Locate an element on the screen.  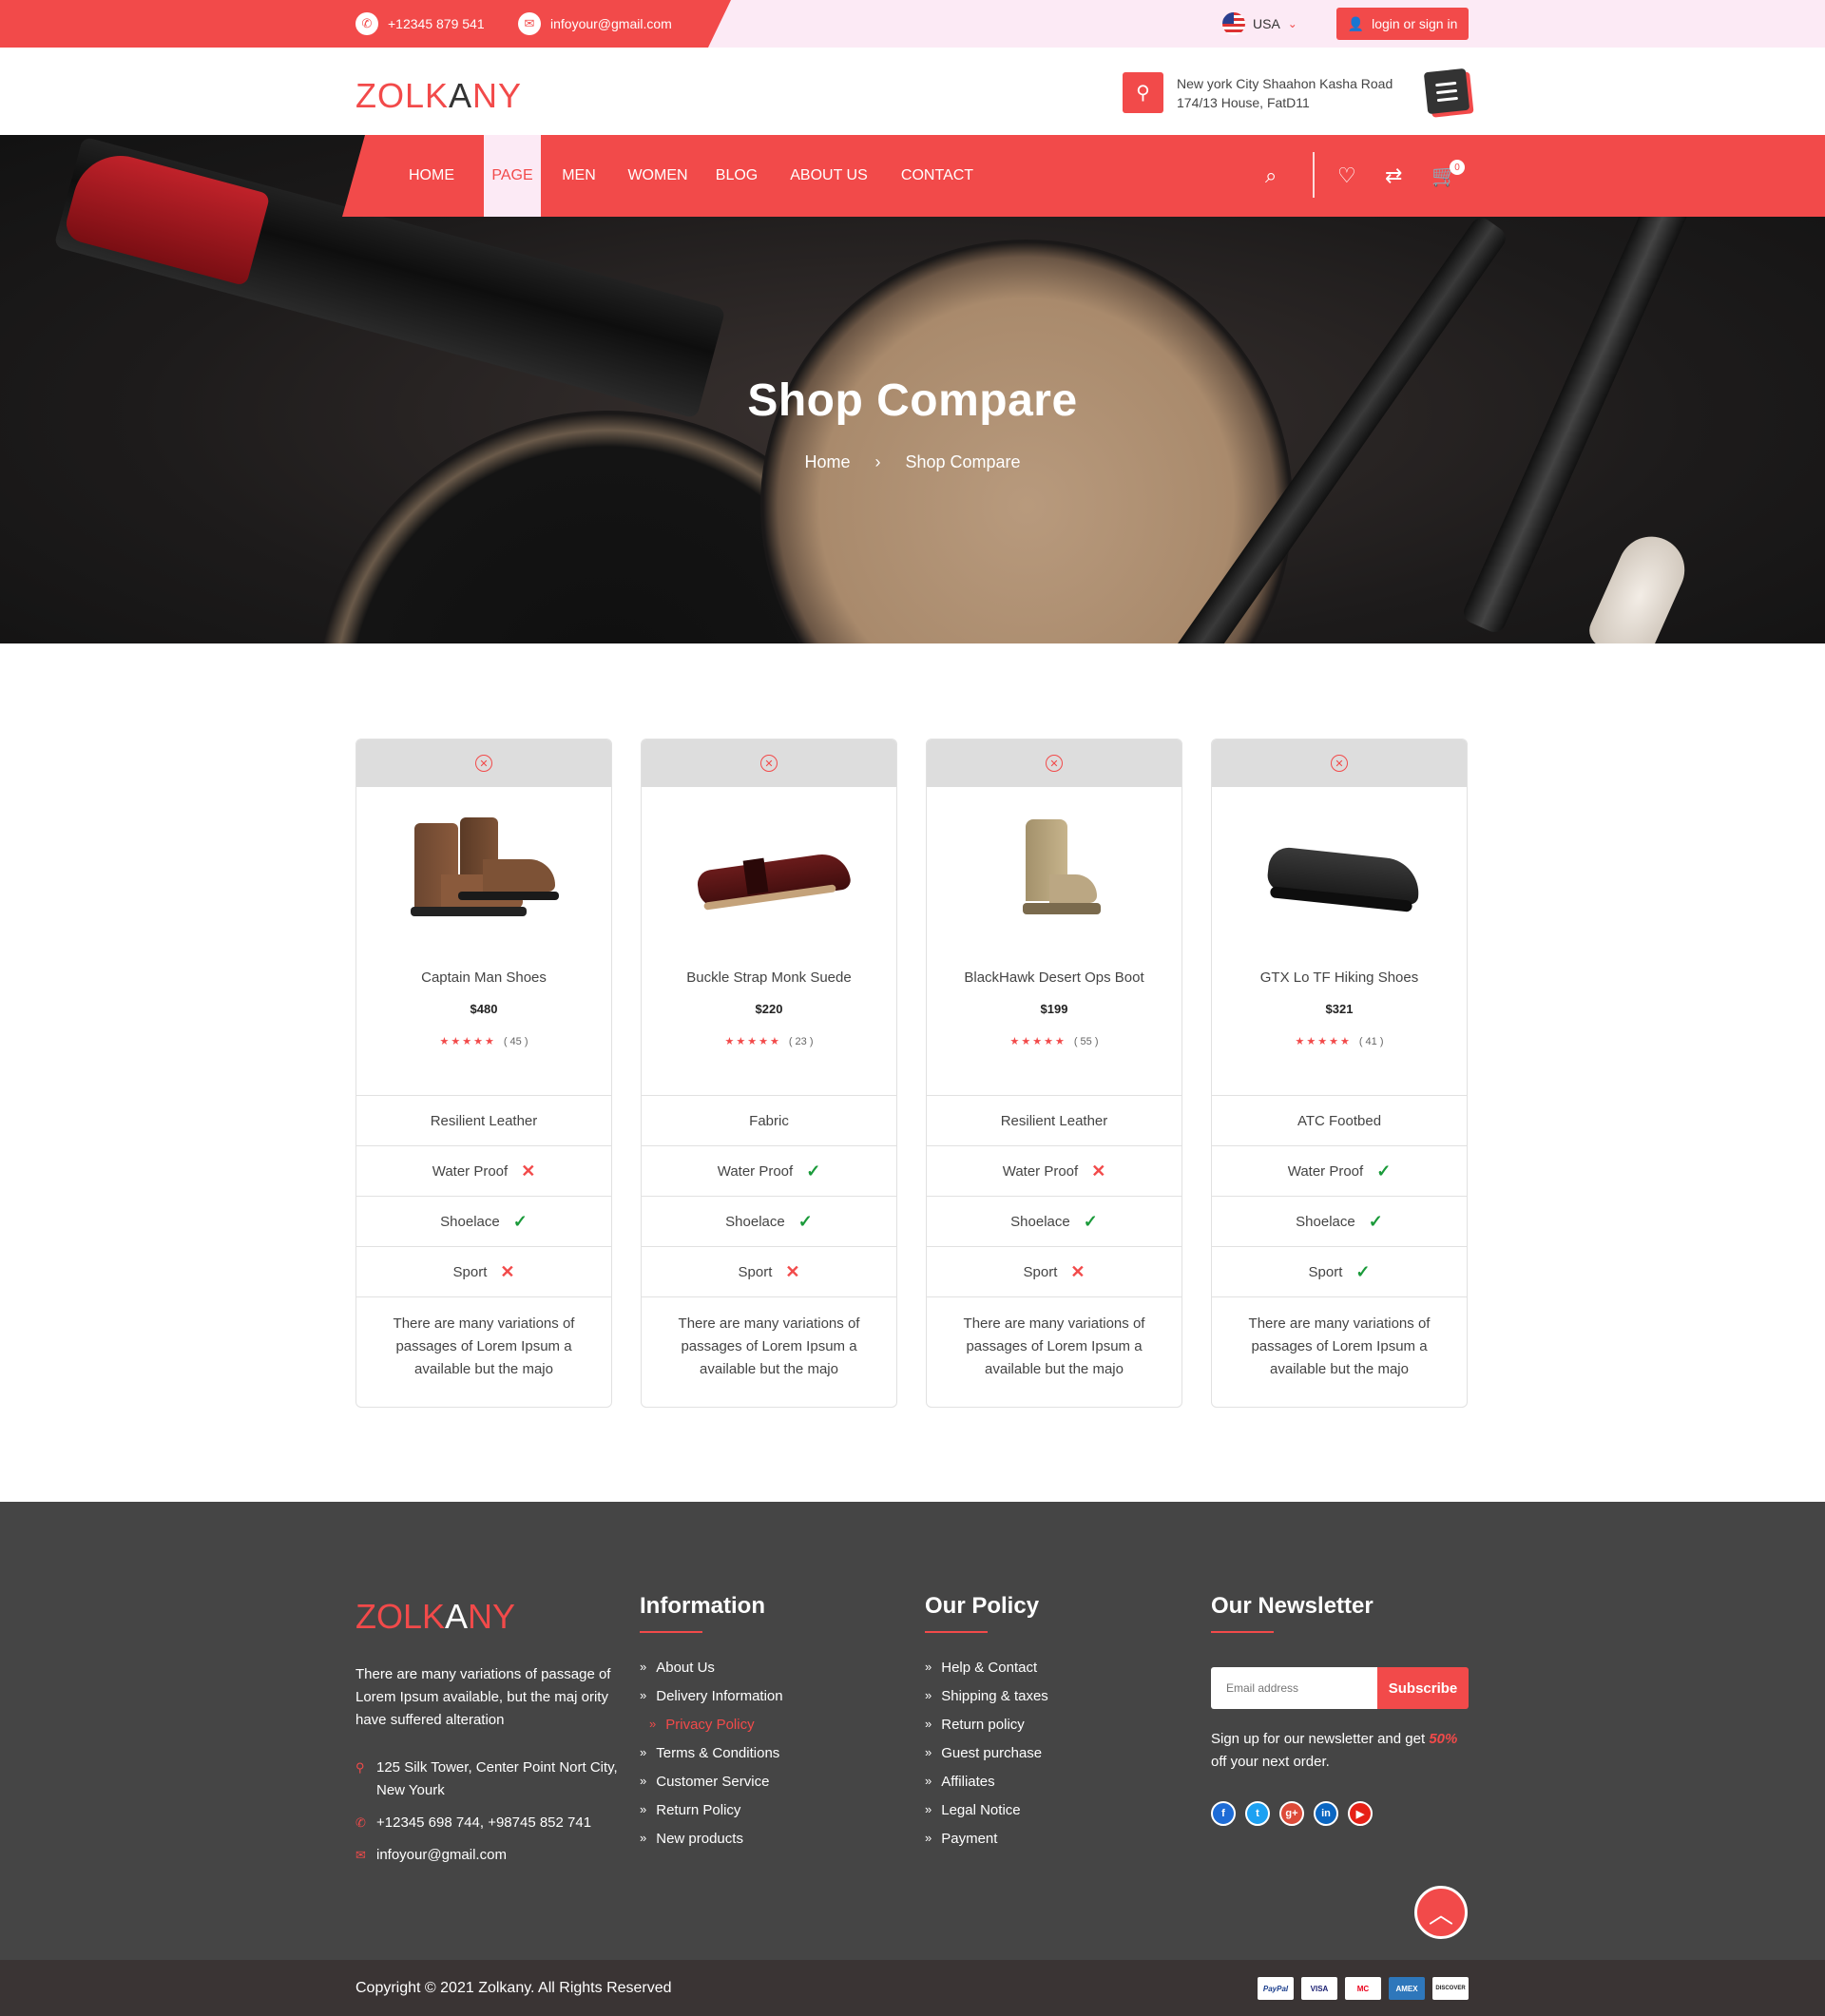
top-email: ✉ infoyour@gmail.com is located at coordinates (595, 24).